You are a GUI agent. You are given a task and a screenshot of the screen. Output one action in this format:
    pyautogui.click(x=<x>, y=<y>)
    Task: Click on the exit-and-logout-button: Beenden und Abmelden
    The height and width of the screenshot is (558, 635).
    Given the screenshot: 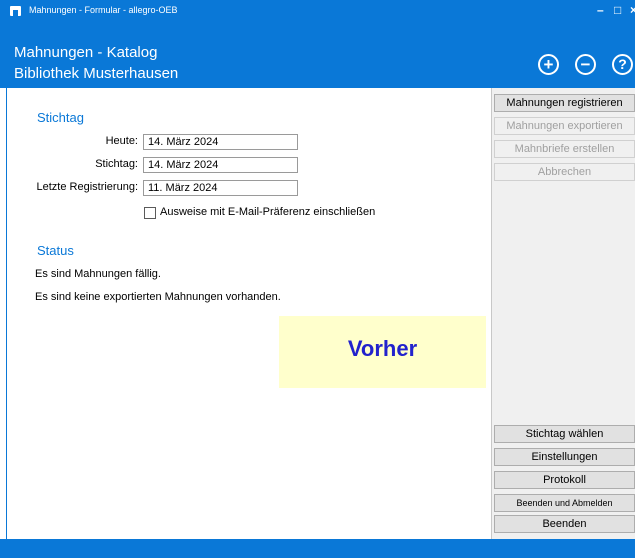 What is the action you would take?
    pyautogui.click(x=564, y=503)
    